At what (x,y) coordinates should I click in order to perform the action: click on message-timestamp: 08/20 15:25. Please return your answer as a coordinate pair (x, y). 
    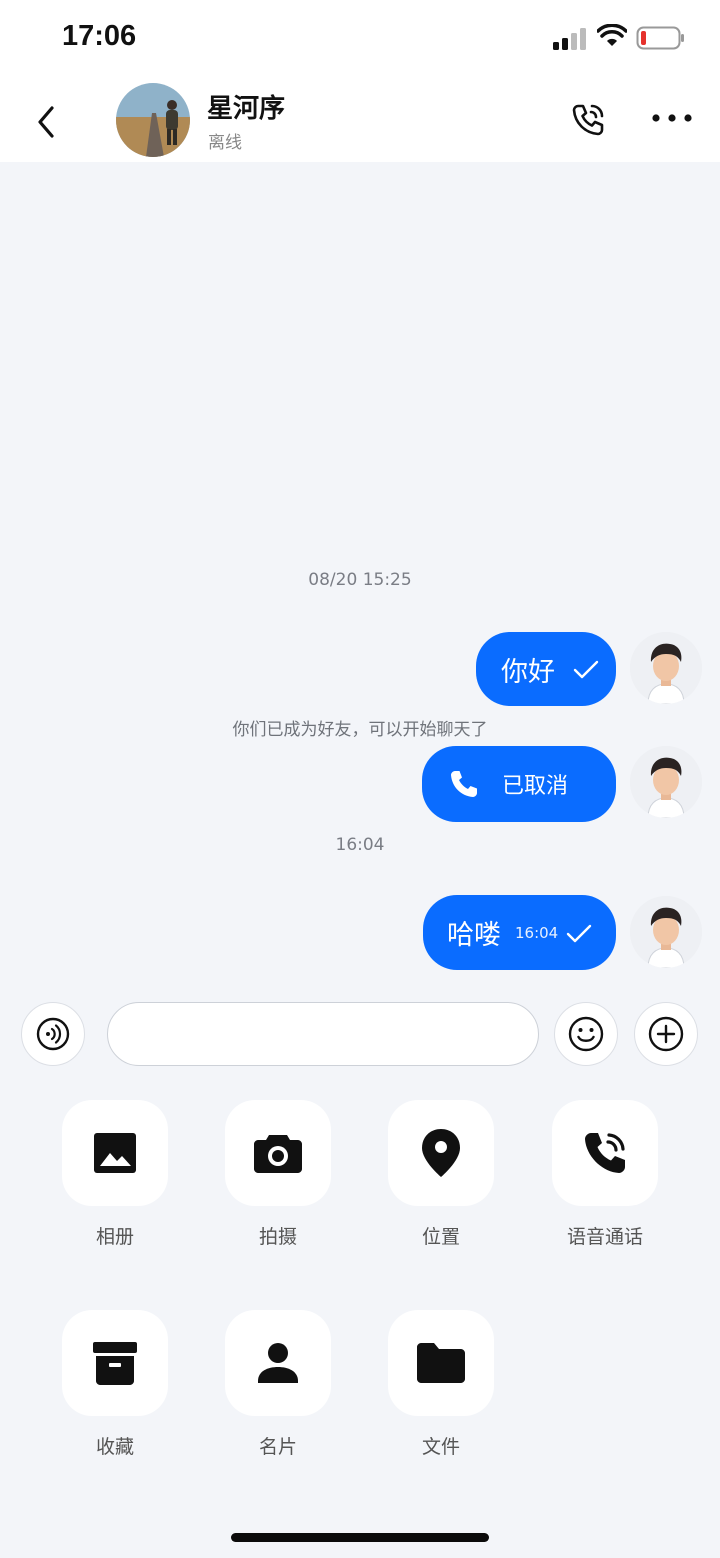
    Looking at the image, I should click on (360, 580).